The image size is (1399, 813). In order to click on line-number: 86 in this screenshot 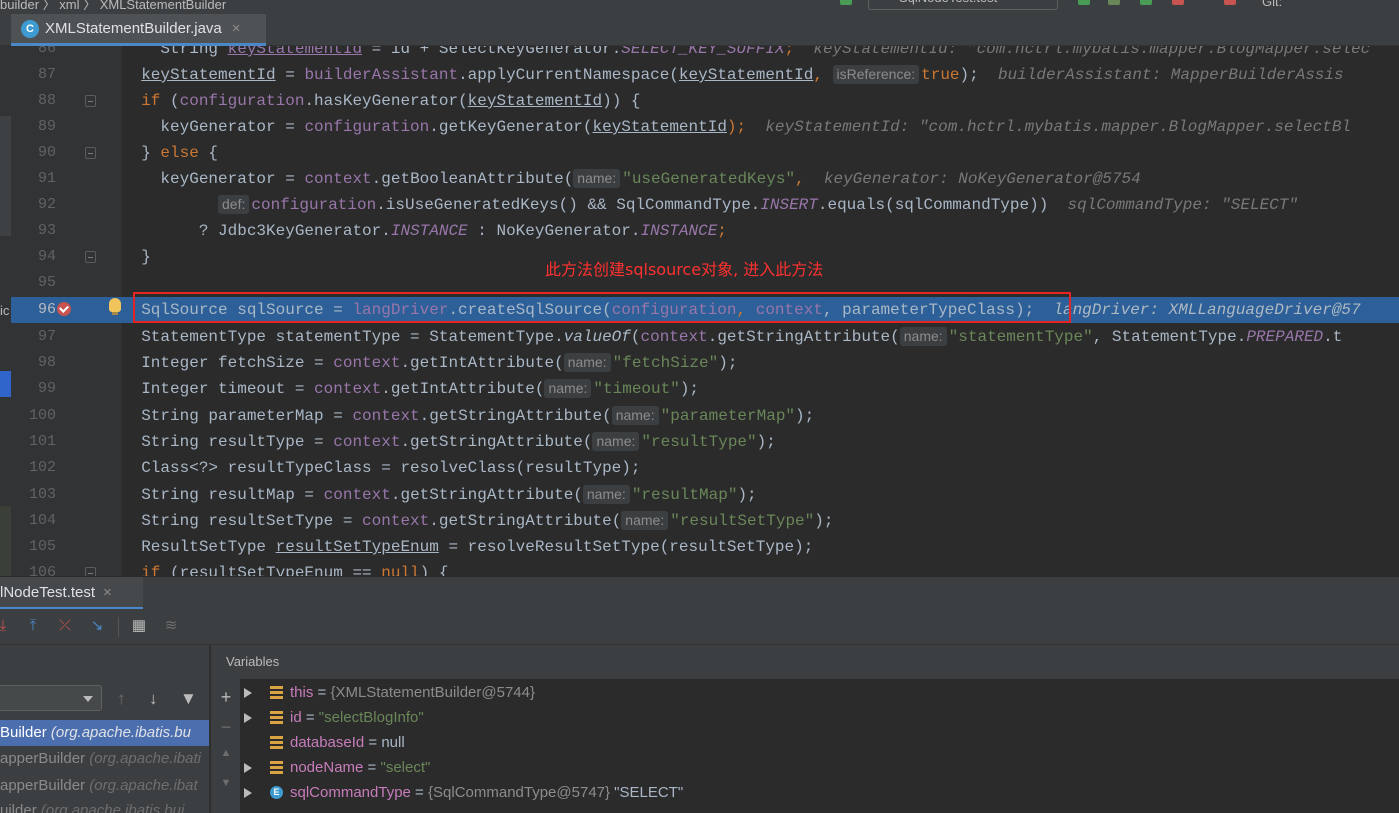, I will do `click(46, 51)`.